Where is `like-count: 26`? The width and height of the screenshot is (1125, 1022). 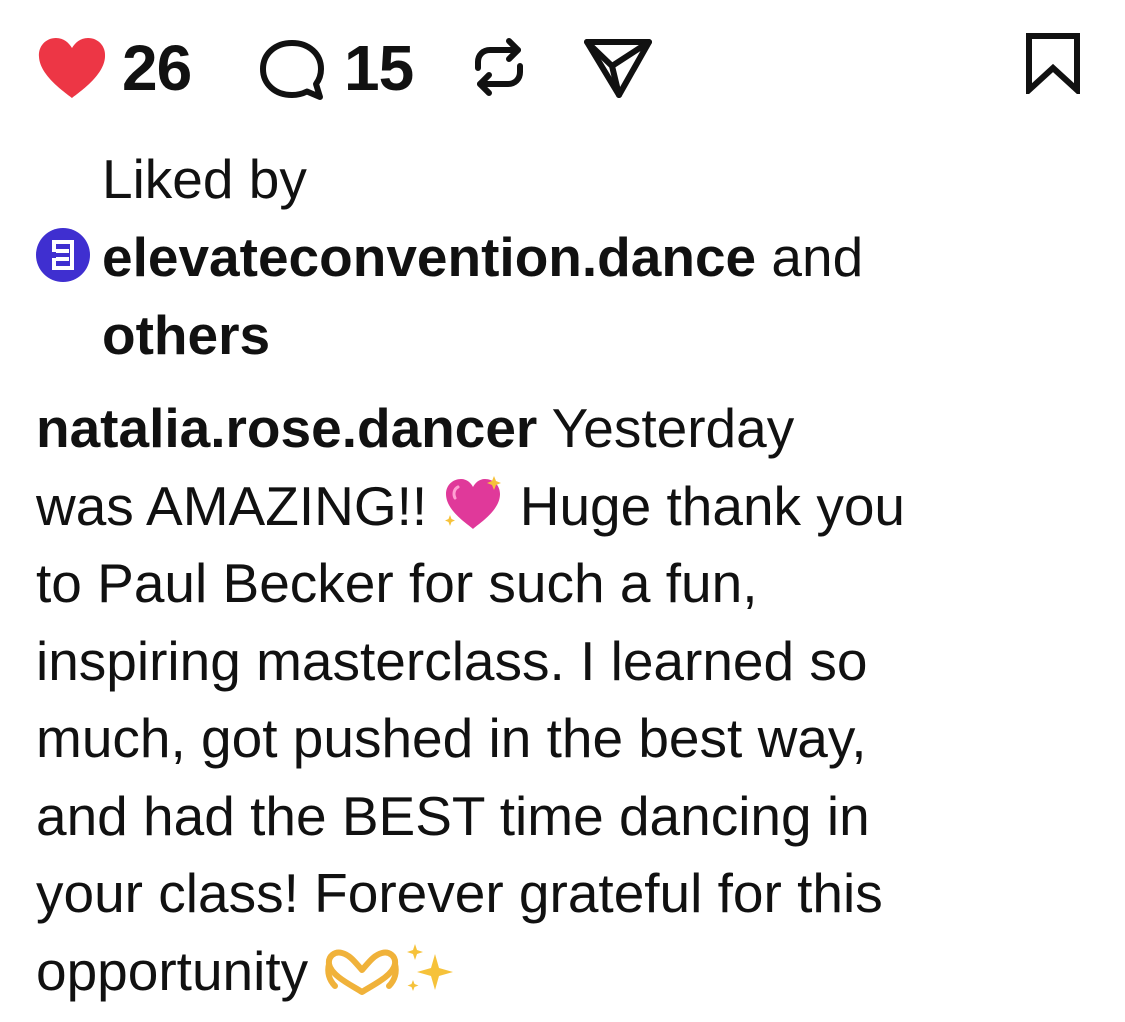 like-count: 26 is located at coordinates (157, 68).